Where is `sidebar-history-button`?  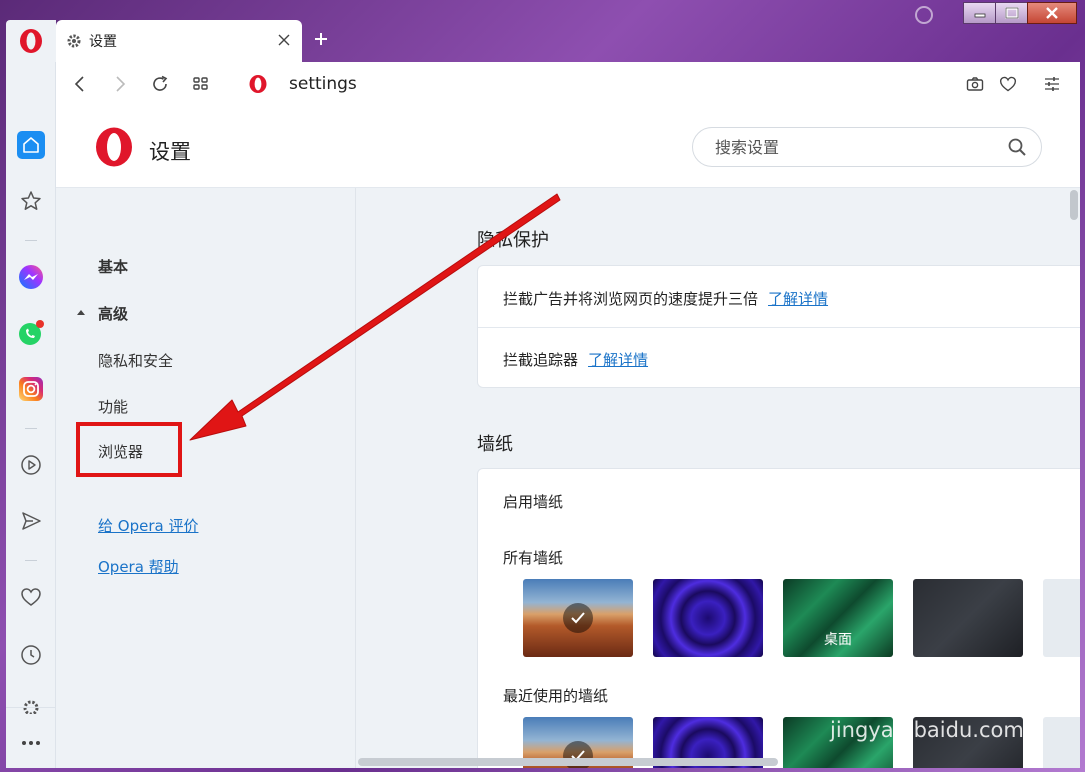 sidebar-history-button is located at coordinates (31, 655).